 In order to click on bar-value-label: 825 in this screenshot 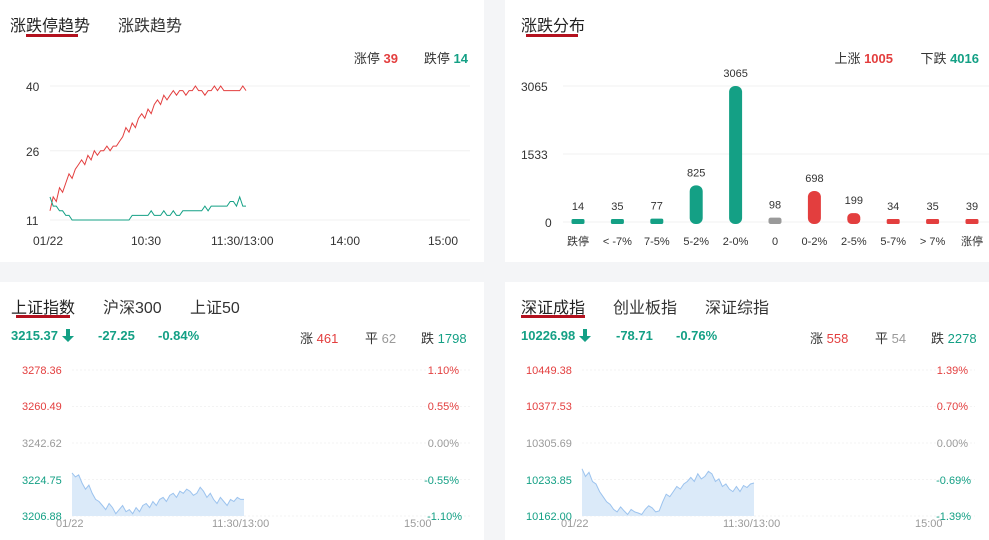, I will do `click(696, 173)`.